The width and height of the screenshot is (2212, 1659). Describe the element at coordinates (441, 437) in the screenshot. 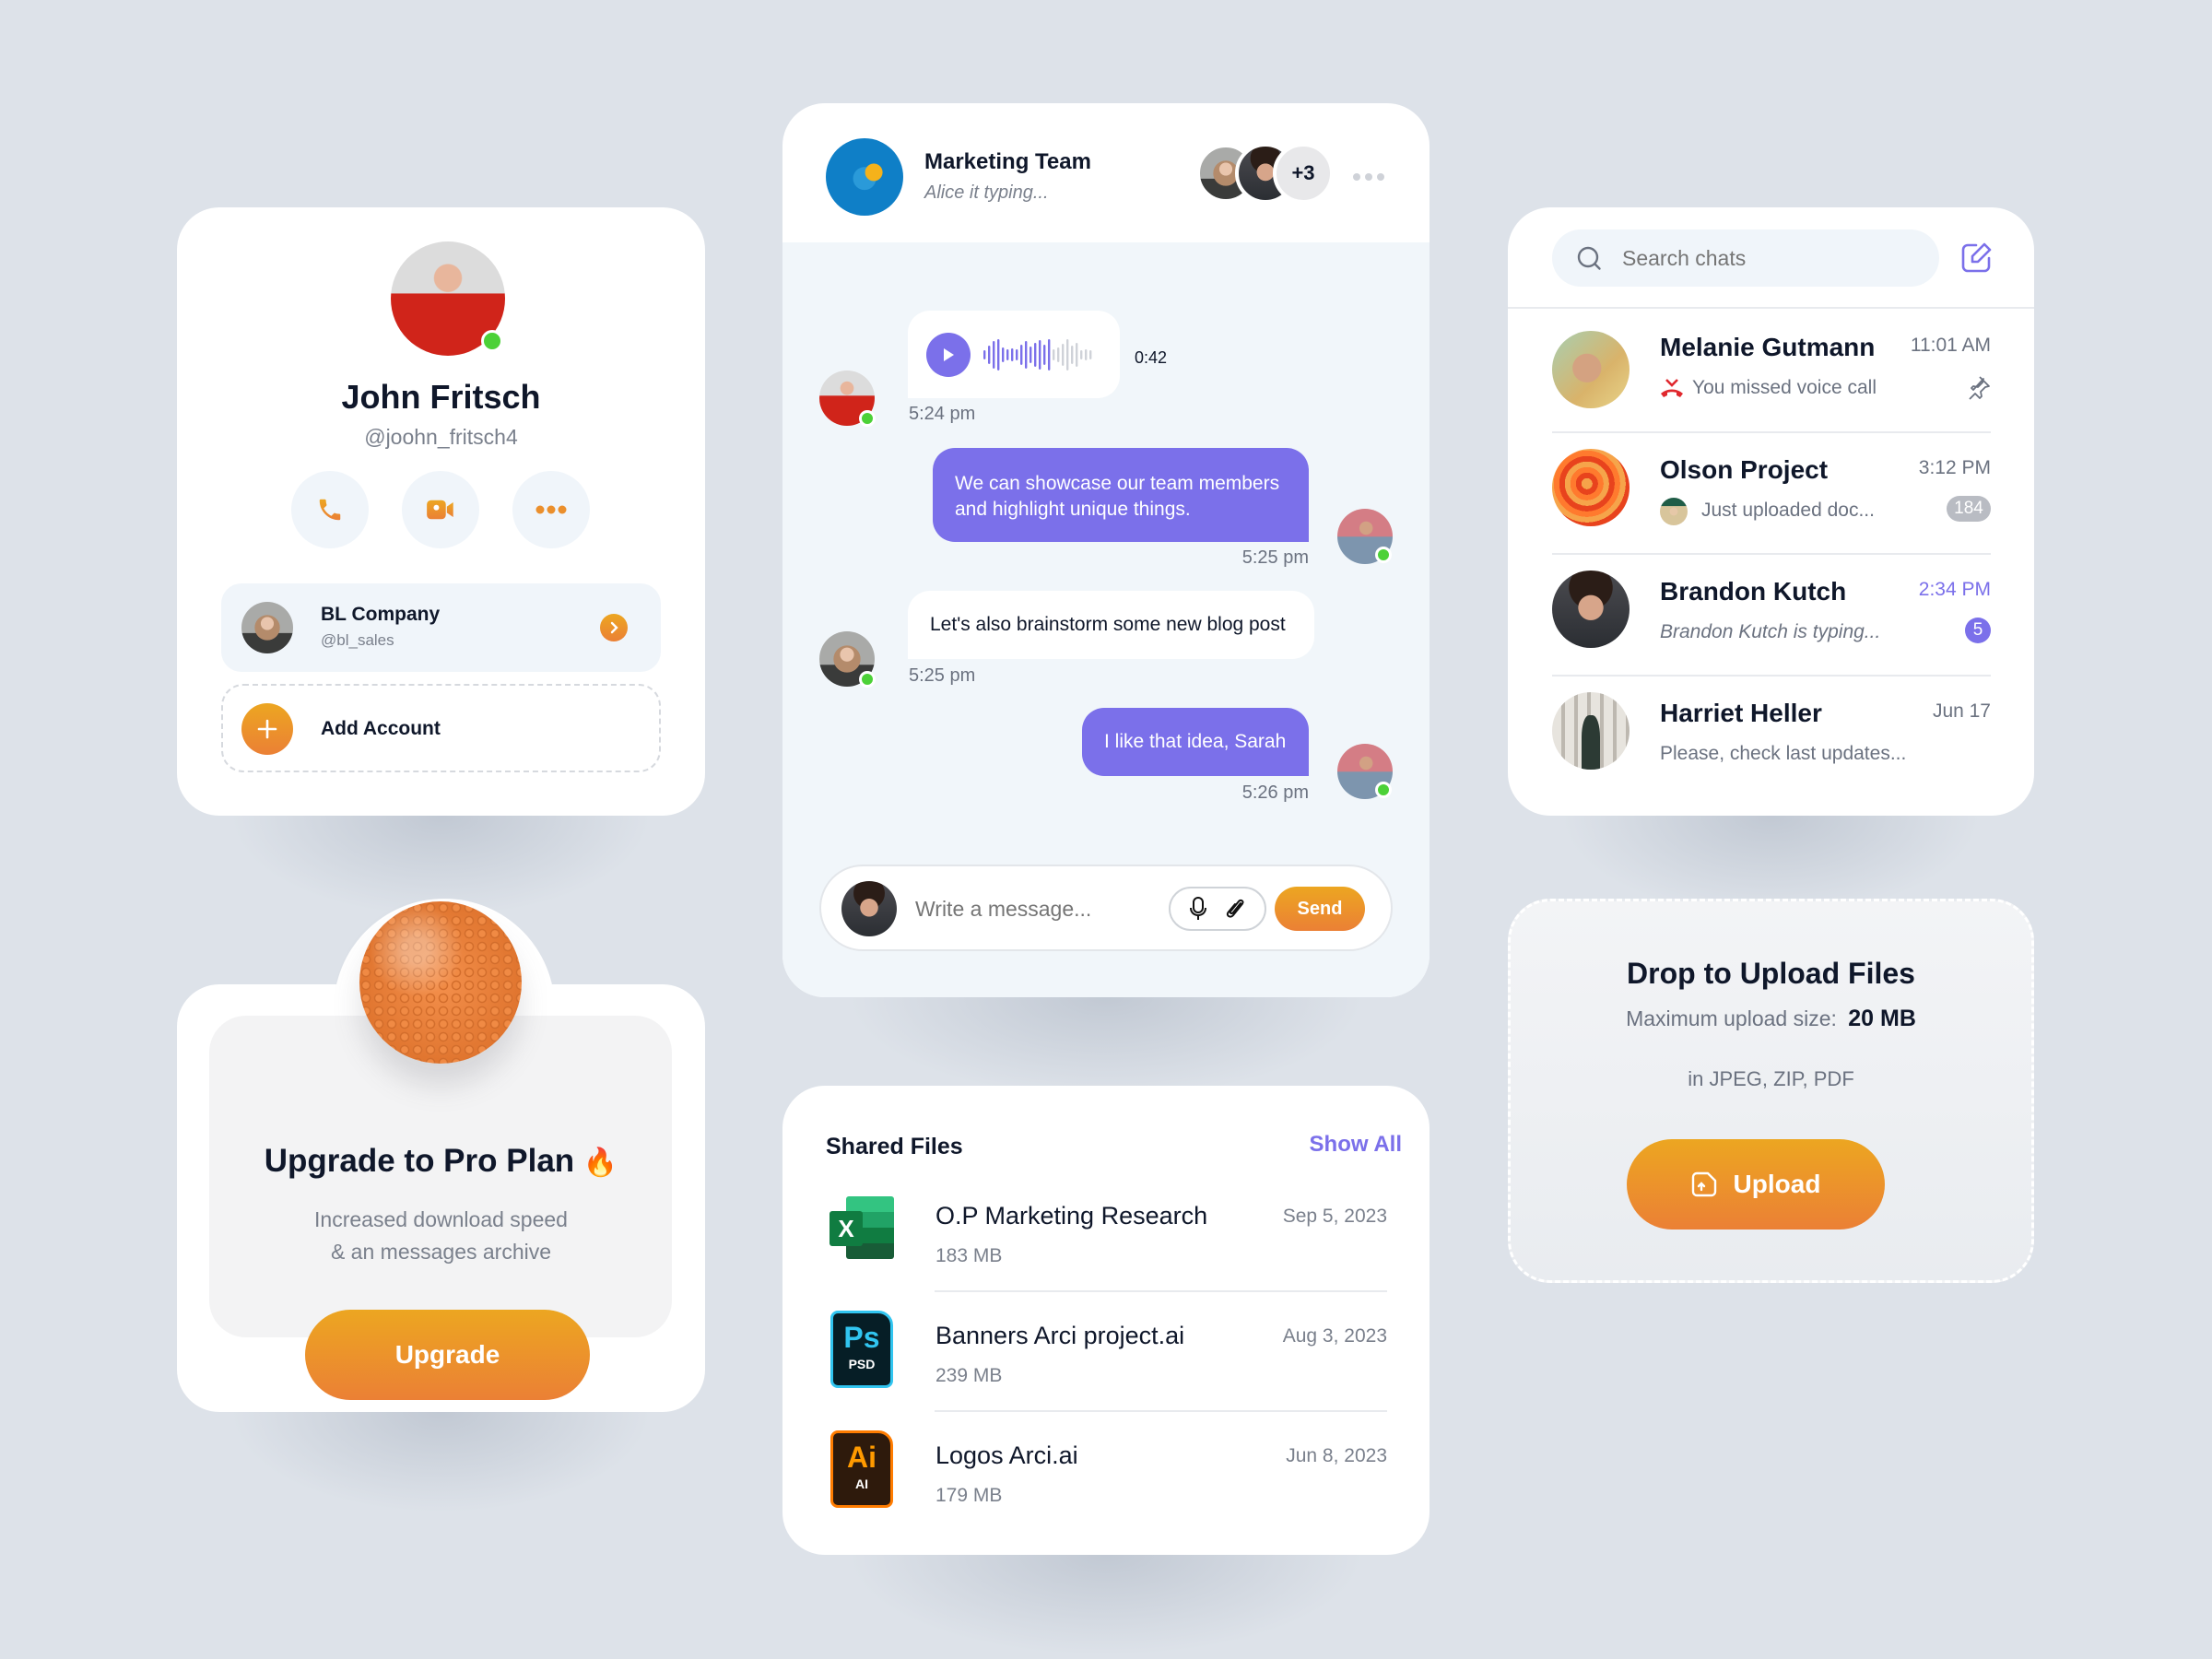

I see `profile-handle: @joohn_fritsch4` at that location.